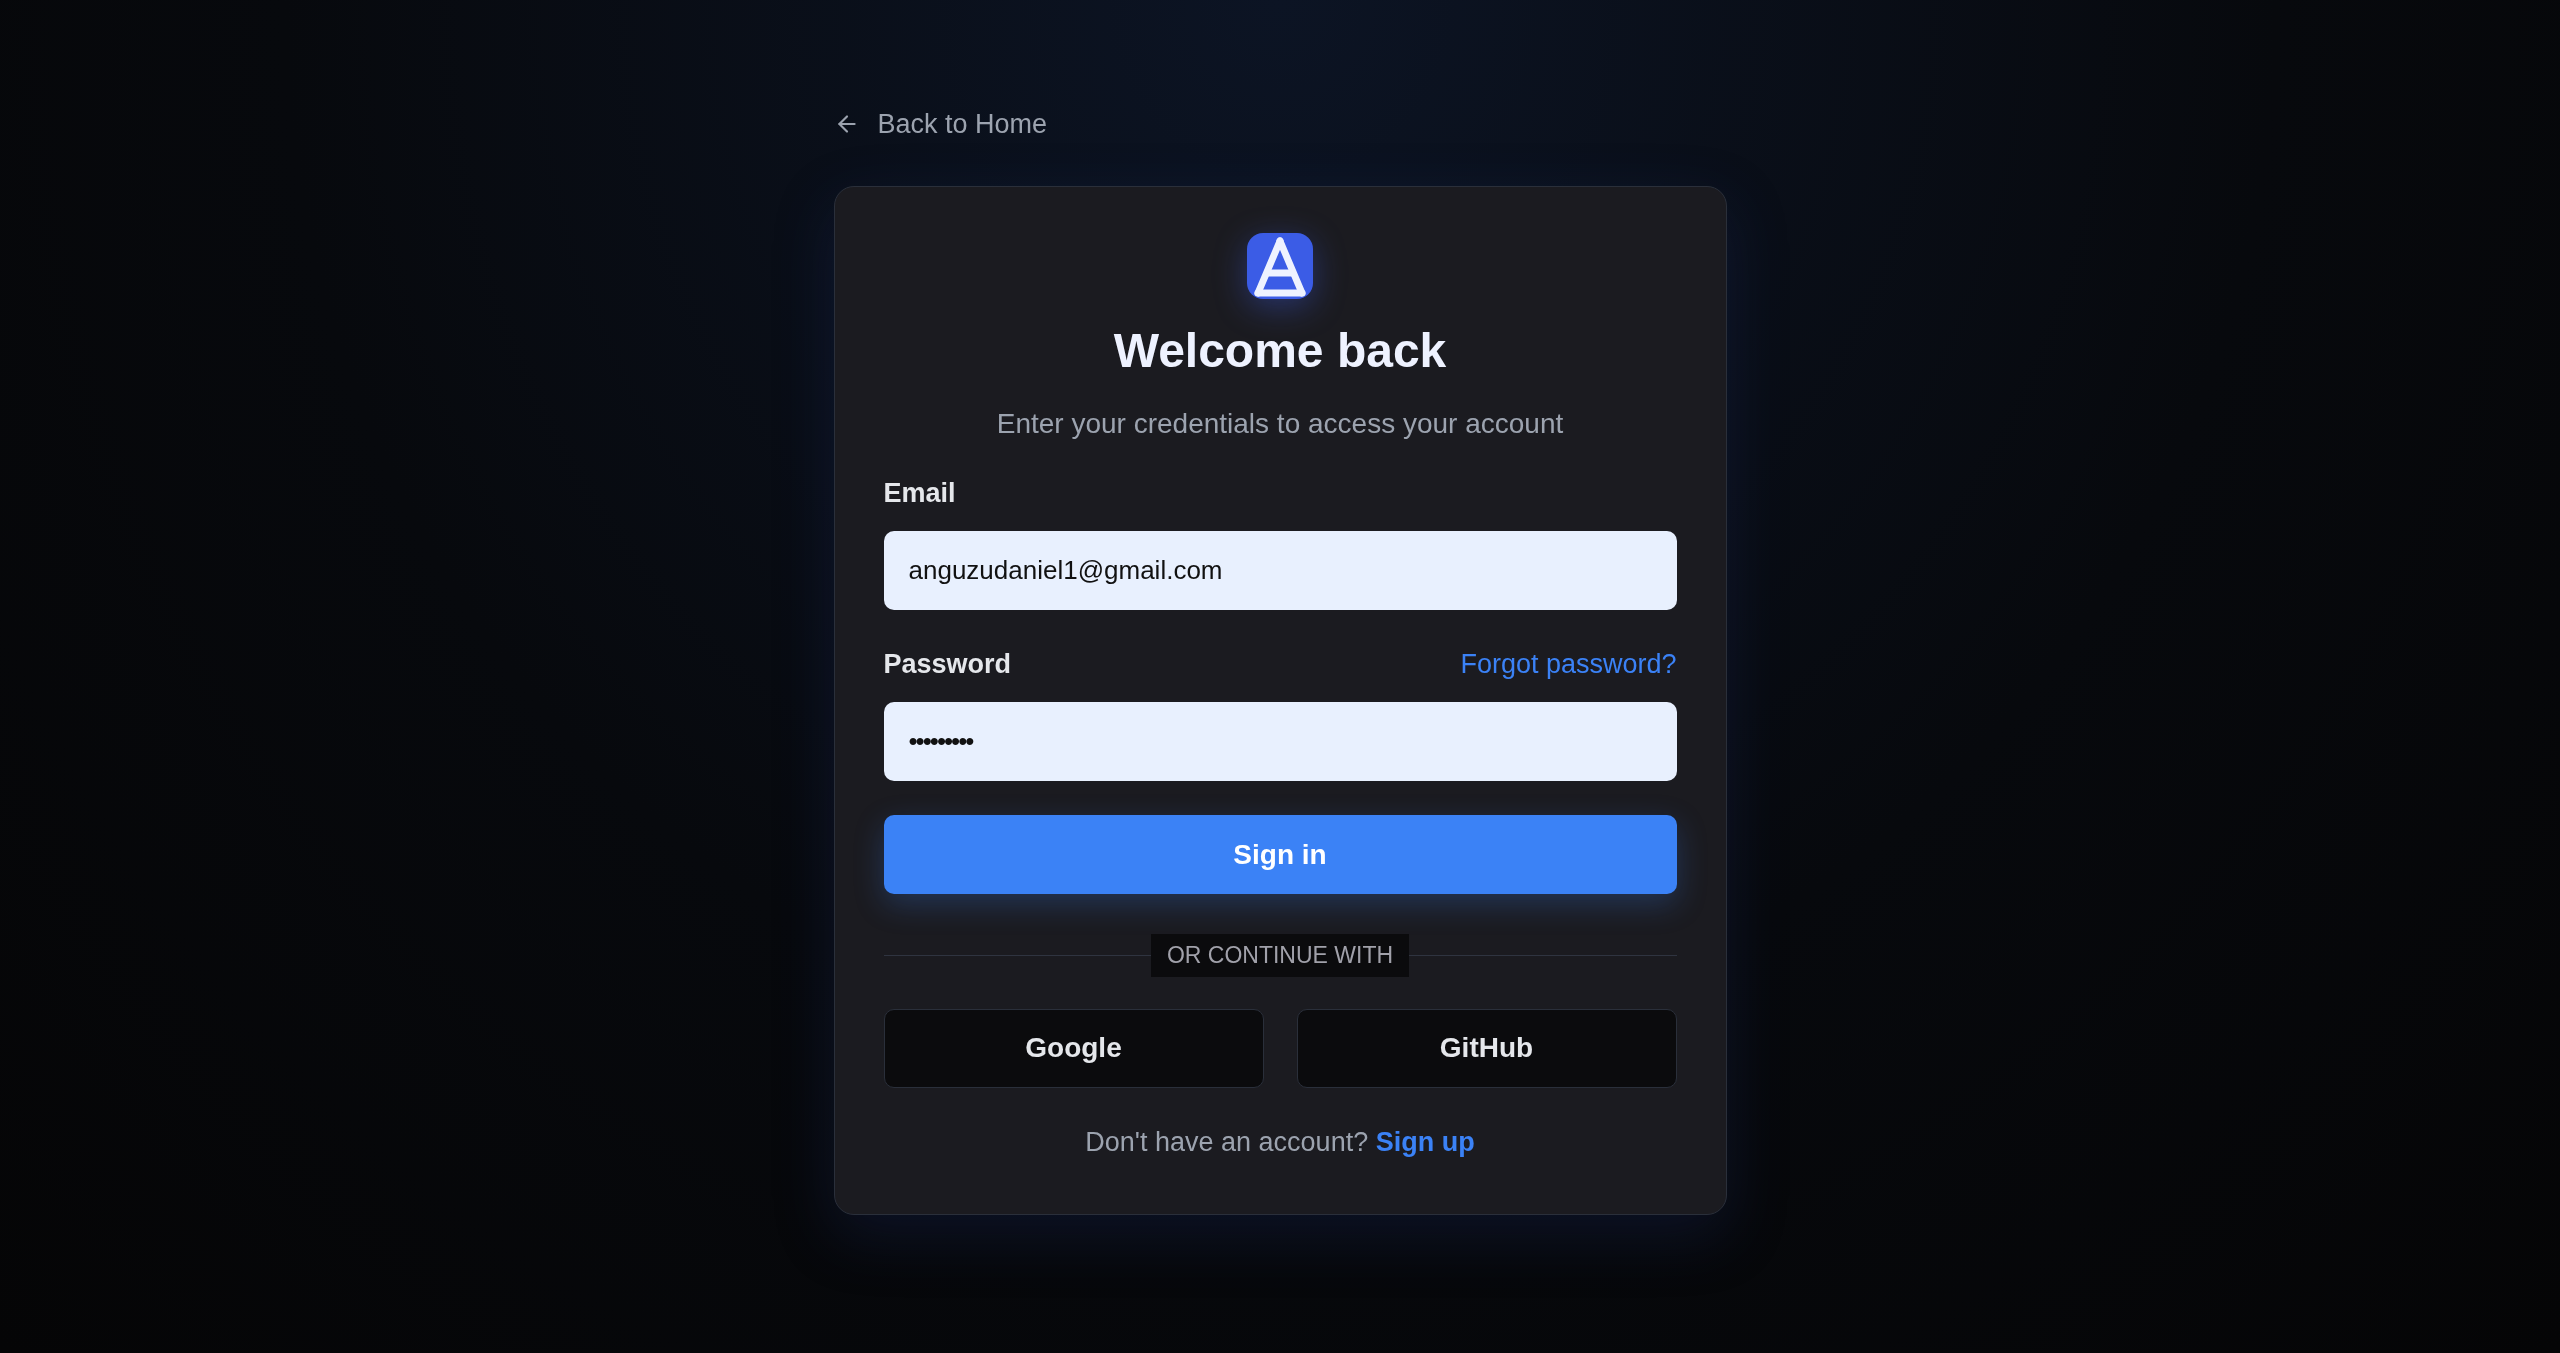  Describe the element at coordinates (1280, 741) in the screenshot. I see `password-field: •••••••••` at that location.